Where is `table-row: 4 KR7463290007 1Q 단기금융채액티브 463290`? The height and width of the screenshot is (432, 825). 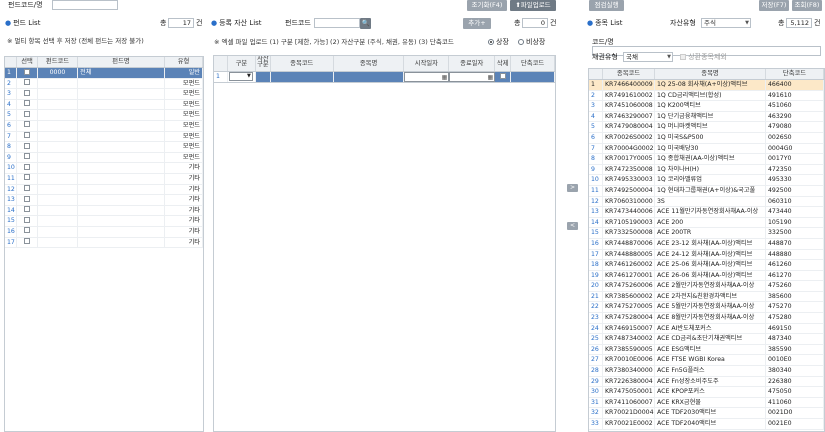
table-row: 4 KR7463290007 1Q 단기금융채액티브 463290 is located at coordinates (706, 117).